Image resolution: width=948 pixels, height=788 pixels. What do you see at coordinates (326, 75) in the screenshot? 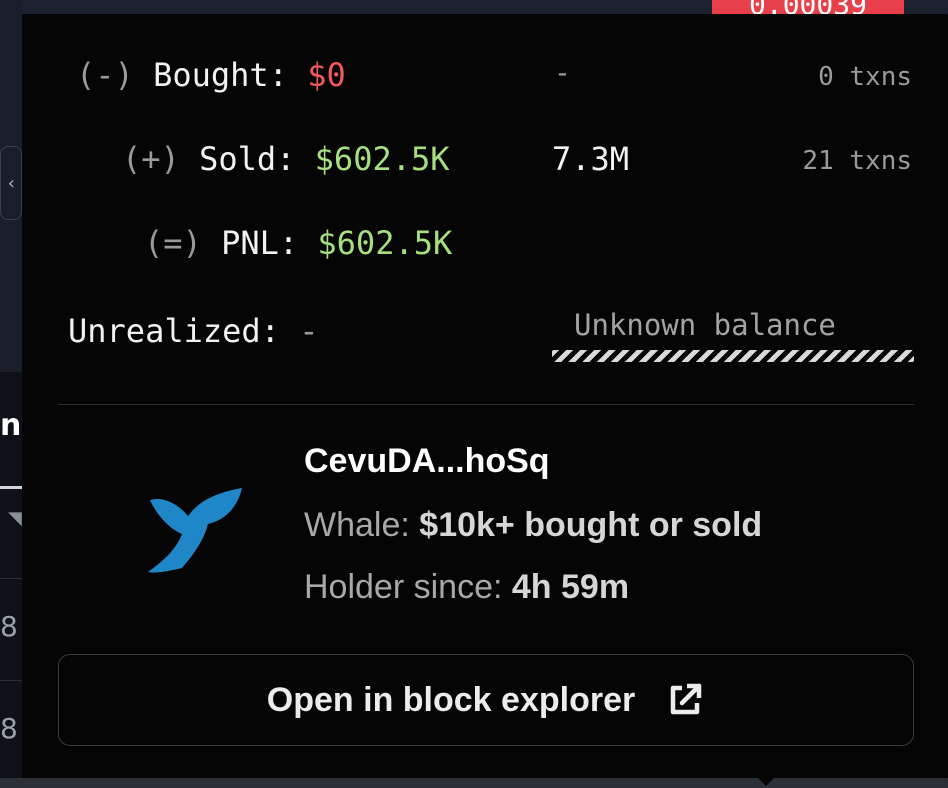
I see `bought-amount: $0` at bounding box center [326, 75].